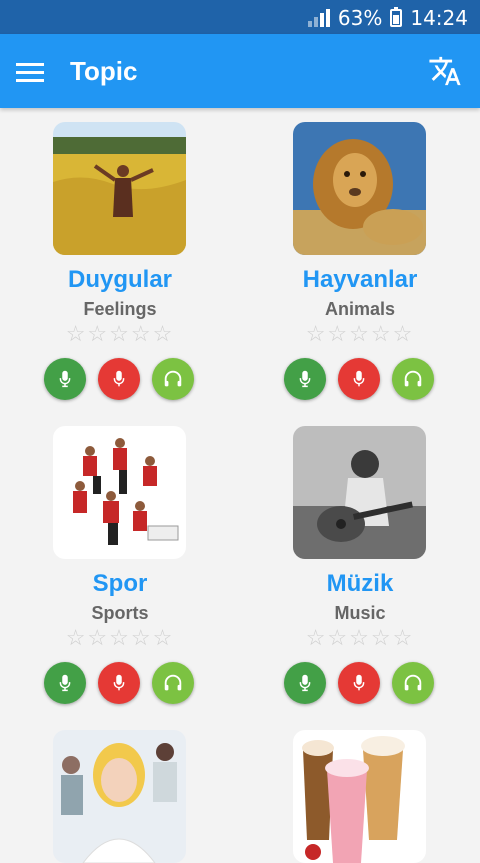 The width and height of the screenshot is (480, 863). What do you see at coordinates (318, 18) in the screenshot?
I see `signal-icon` at bounding box center [318, 18].